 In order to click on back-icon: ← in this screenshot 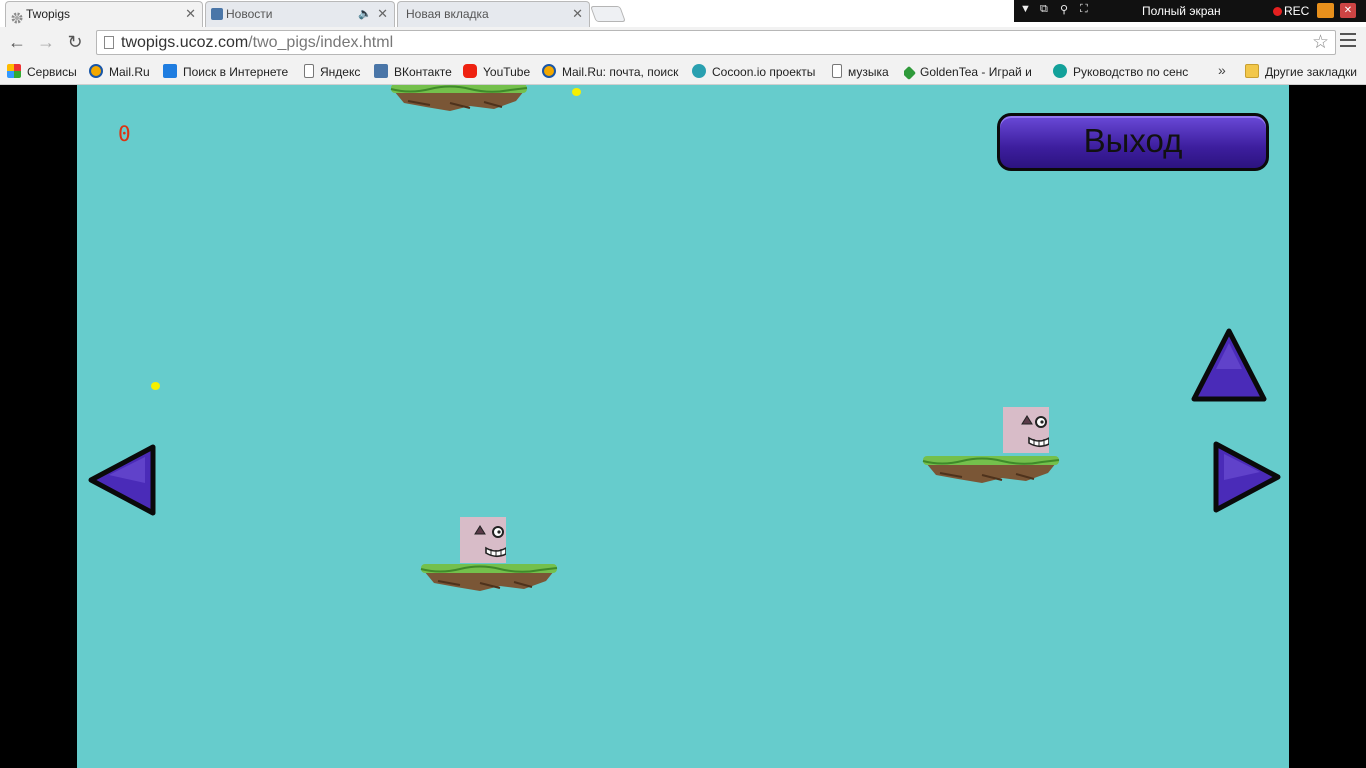, I will do `click(17, 43)`.